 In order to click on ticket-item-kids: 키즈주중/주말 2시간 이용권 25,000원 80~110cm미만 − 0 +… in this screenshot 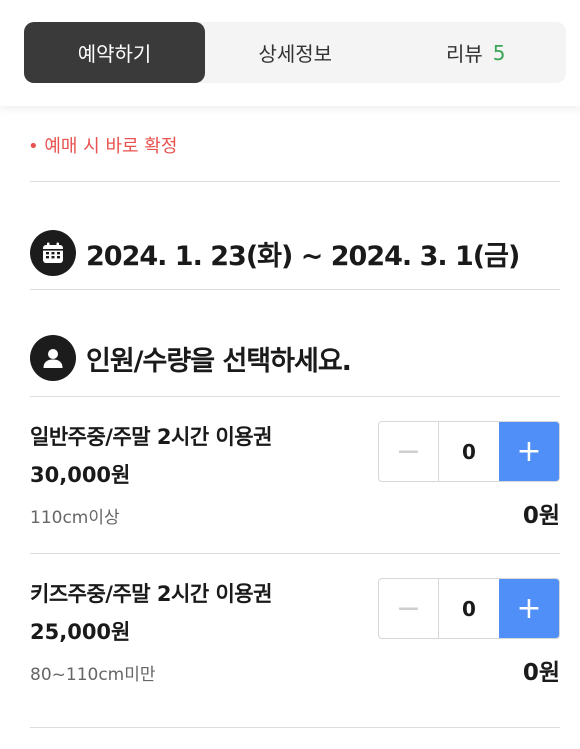, I will do `click(295, 633)`.